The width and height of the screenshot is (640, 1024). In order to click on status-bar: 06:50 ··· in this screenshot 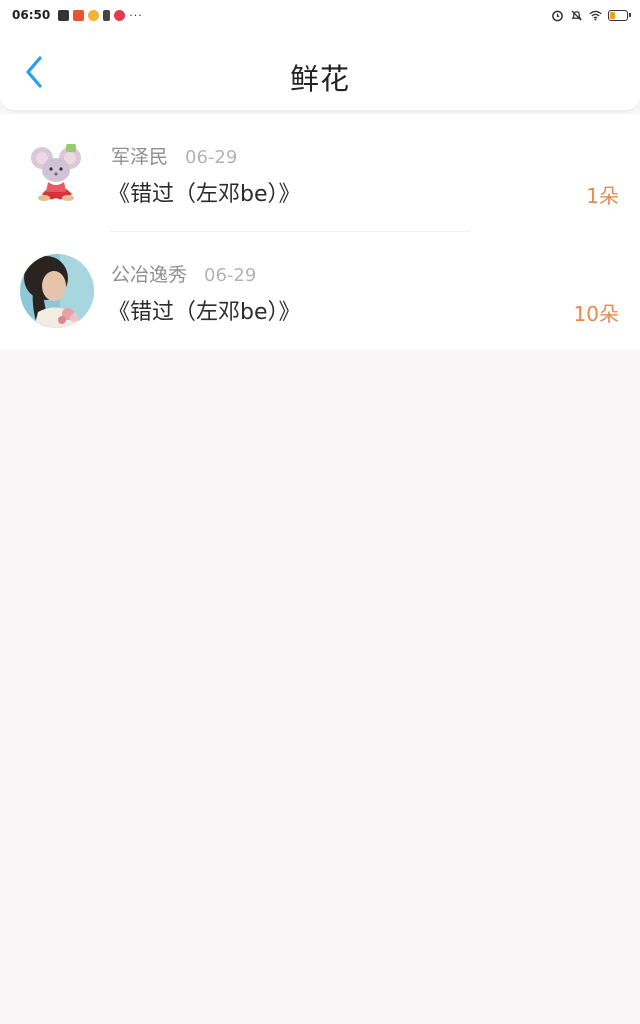, I will do `click(320, 15)`.